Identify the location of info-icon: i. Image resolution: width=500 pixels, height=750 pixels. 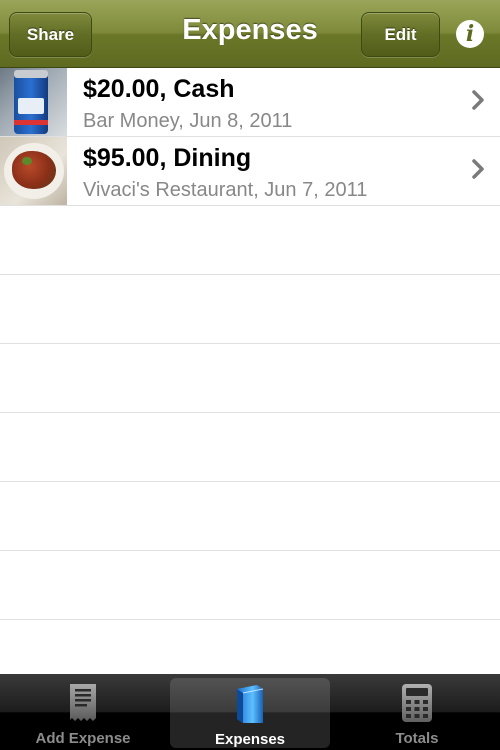
(470, 34).